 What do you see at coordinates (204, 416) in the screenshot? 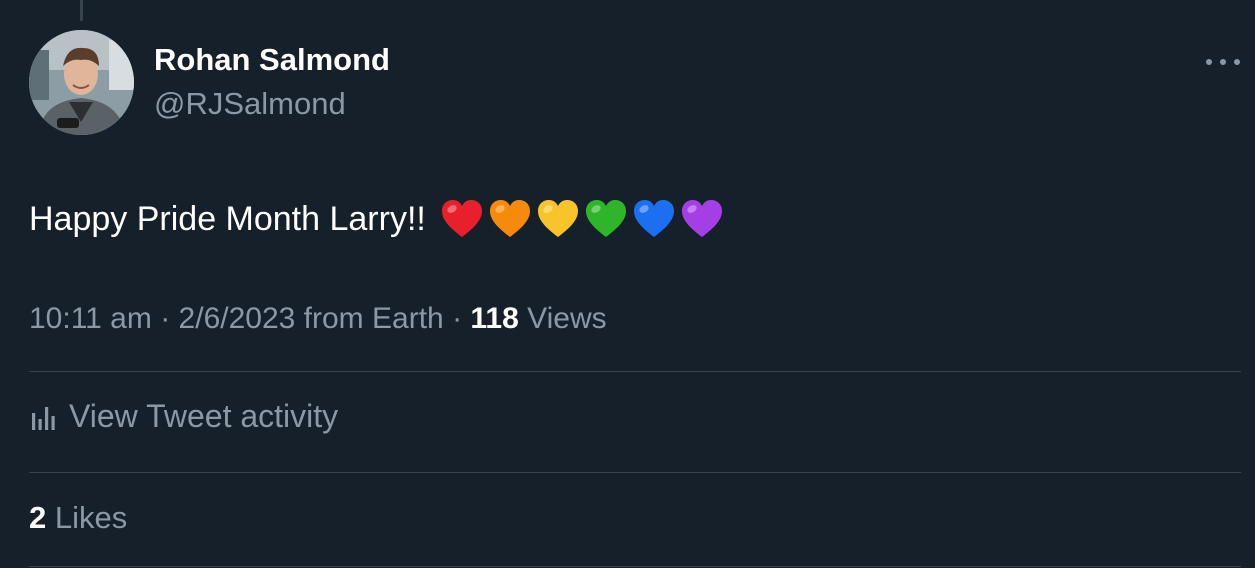
I see `view-tweet-activity-label: View Tweet activity` at bounding box center [204, 416].